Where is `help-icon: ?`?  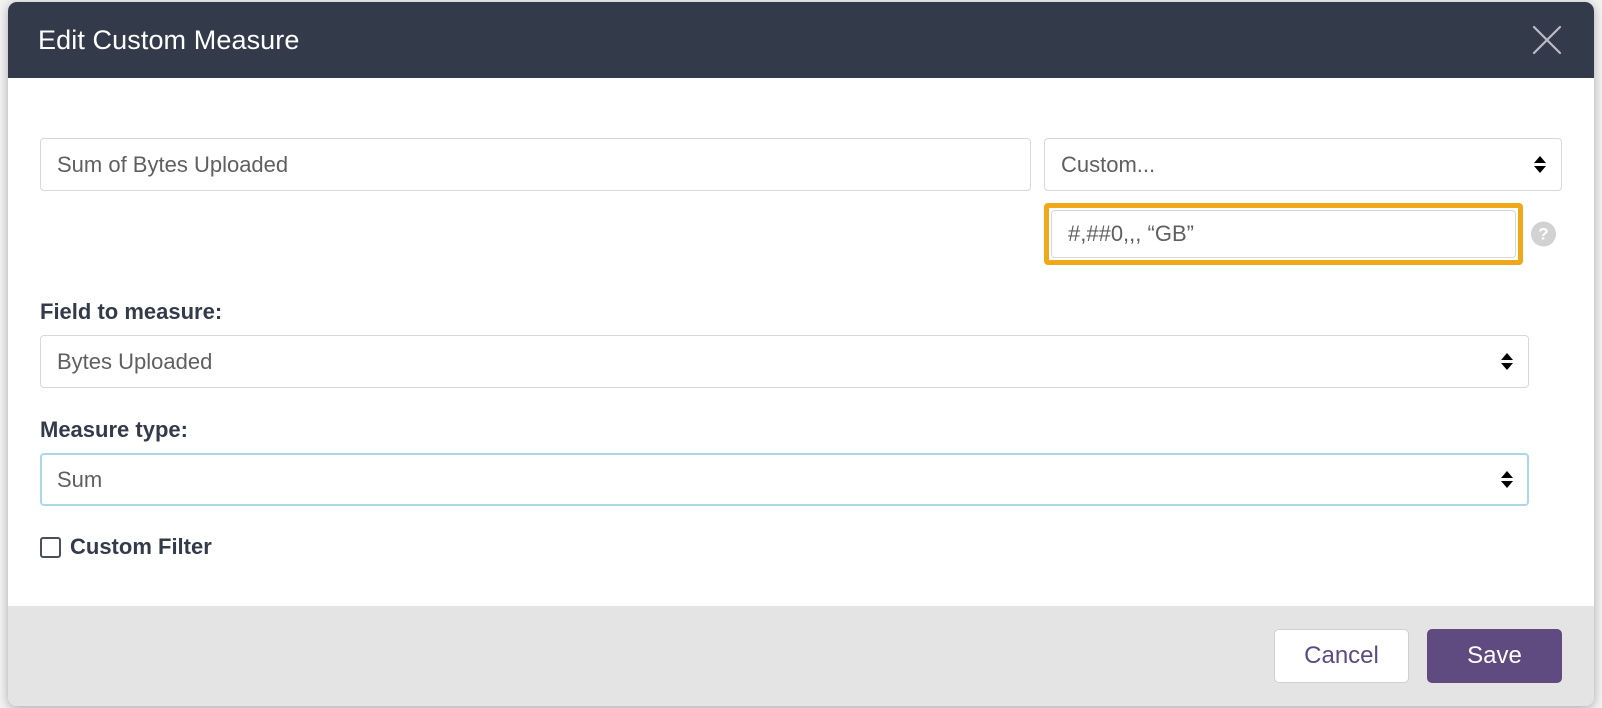
help-icon: ? is located at coordinates (1543, 234).